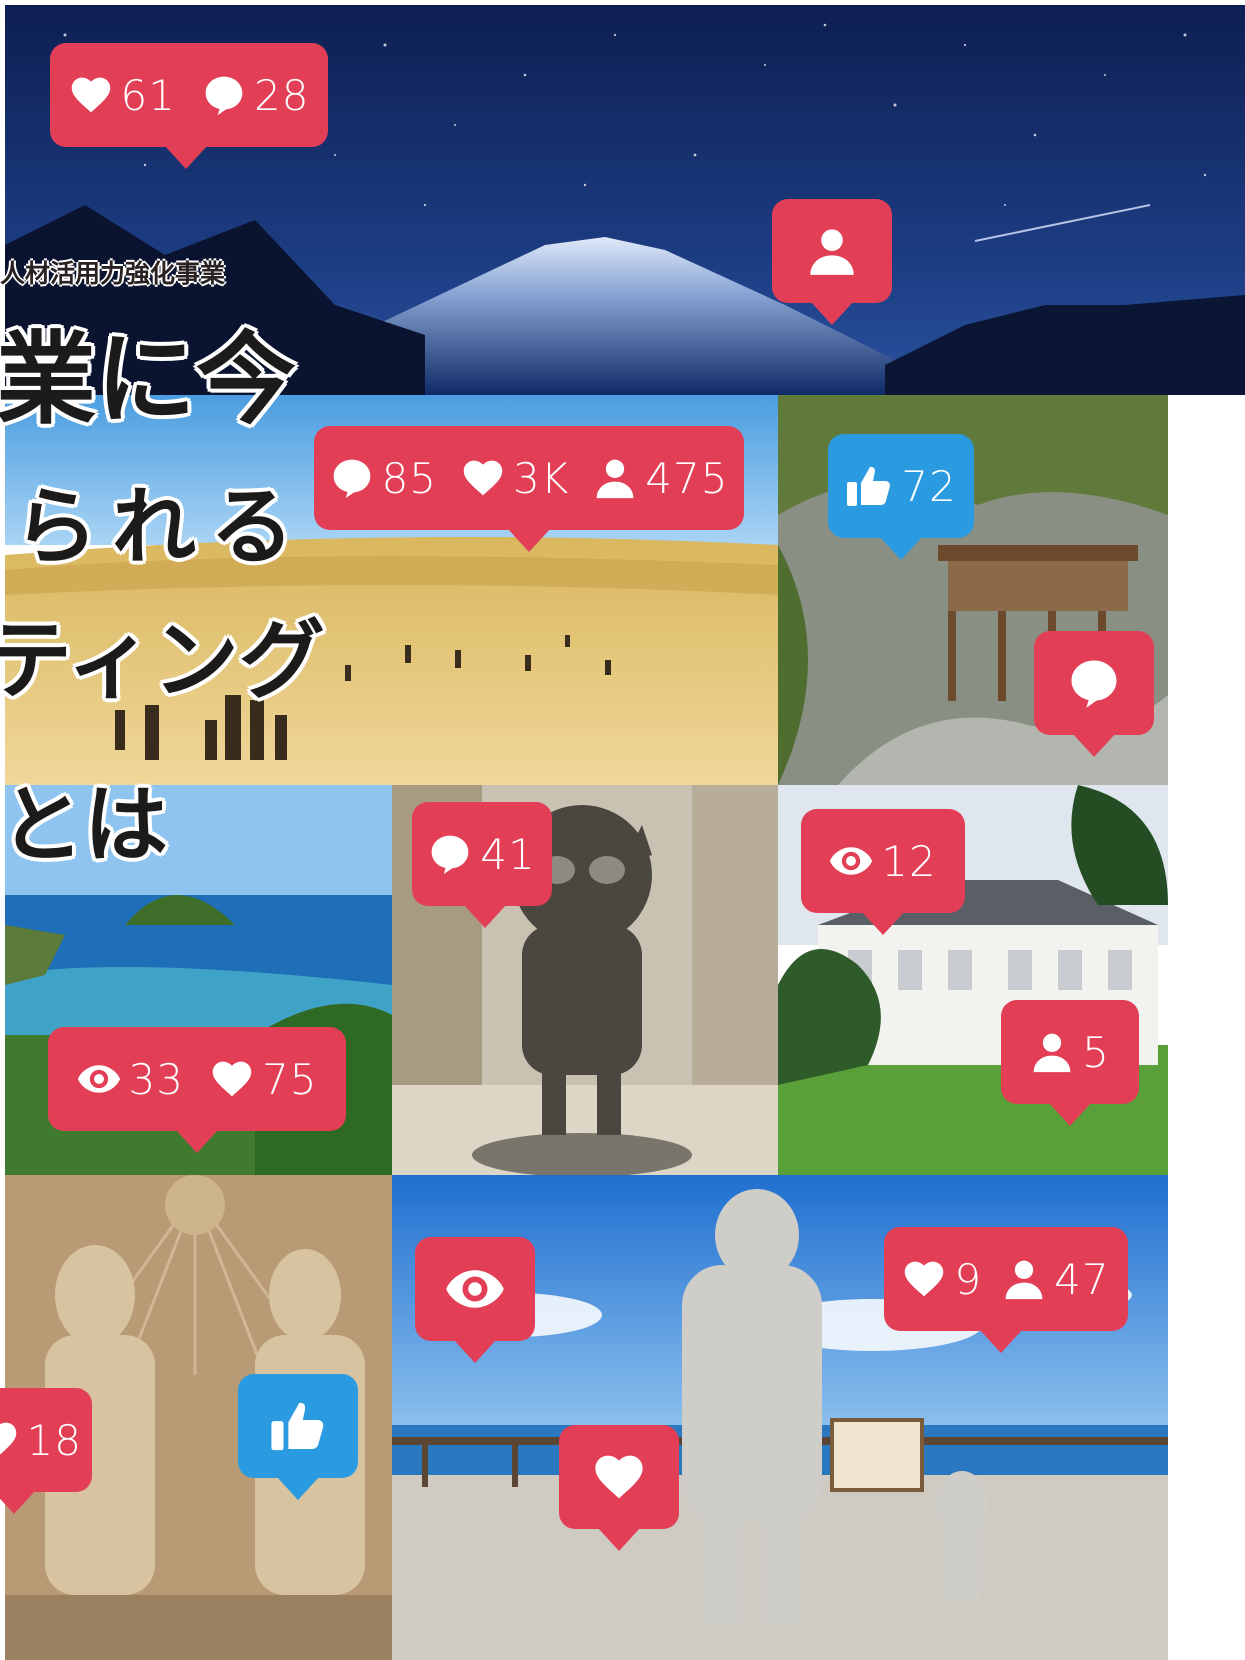 This screenshot has width=1245, height=1660. I want to click on stats-badge-dunes: 85 3K 475, so click(529, 489).